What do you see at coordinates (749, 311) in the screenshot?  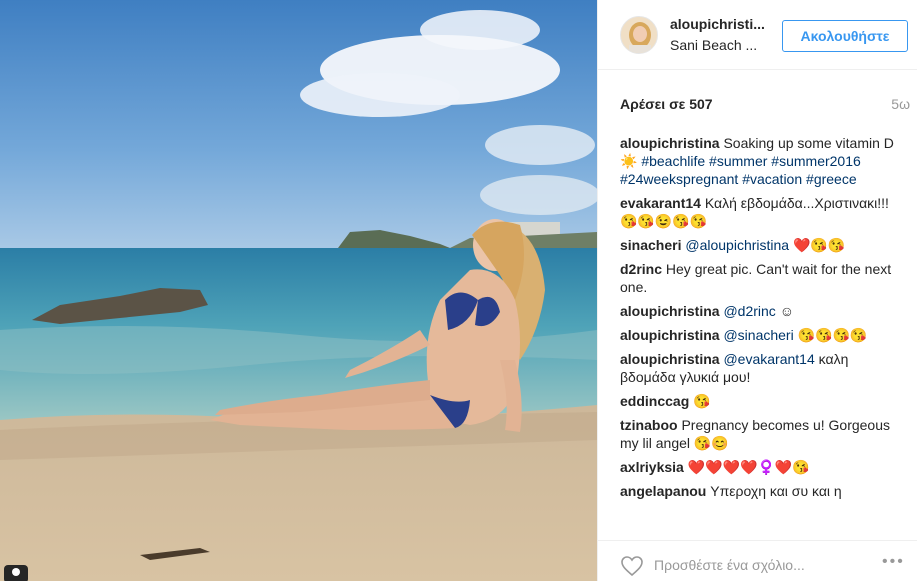 I see `comment-mention: @d2rinc` at bounding box center [749, 311].